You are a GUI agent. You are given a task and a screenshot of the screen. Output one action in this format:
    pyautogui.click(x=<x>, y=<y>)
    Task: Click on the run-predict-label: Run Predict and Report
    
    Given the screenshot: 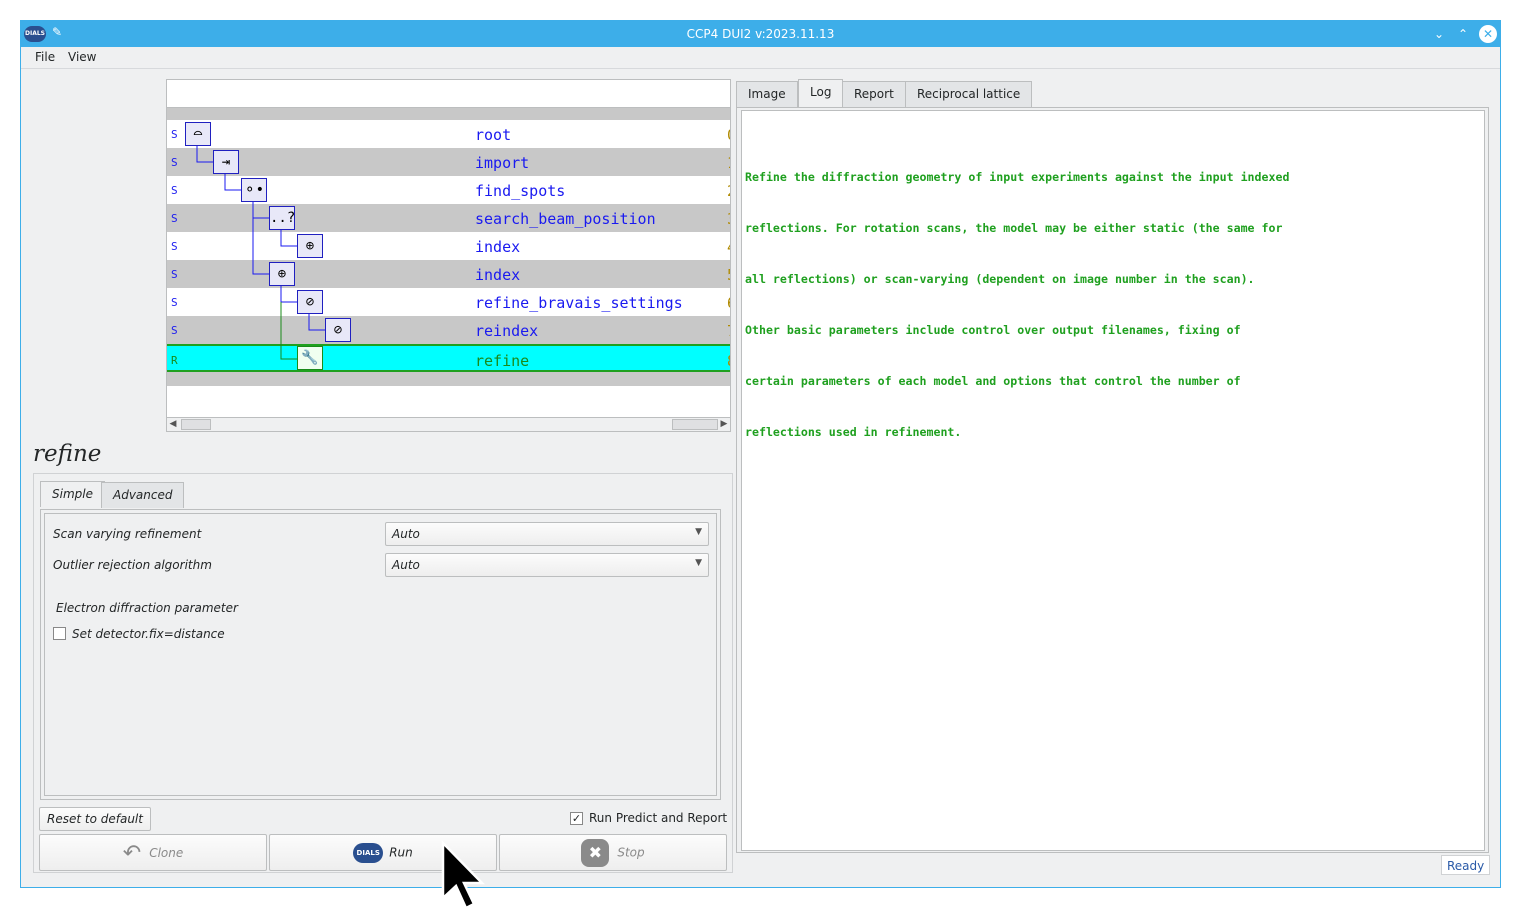 What is the action you would take?
    pyautogui.click(x=658, y=818)
    